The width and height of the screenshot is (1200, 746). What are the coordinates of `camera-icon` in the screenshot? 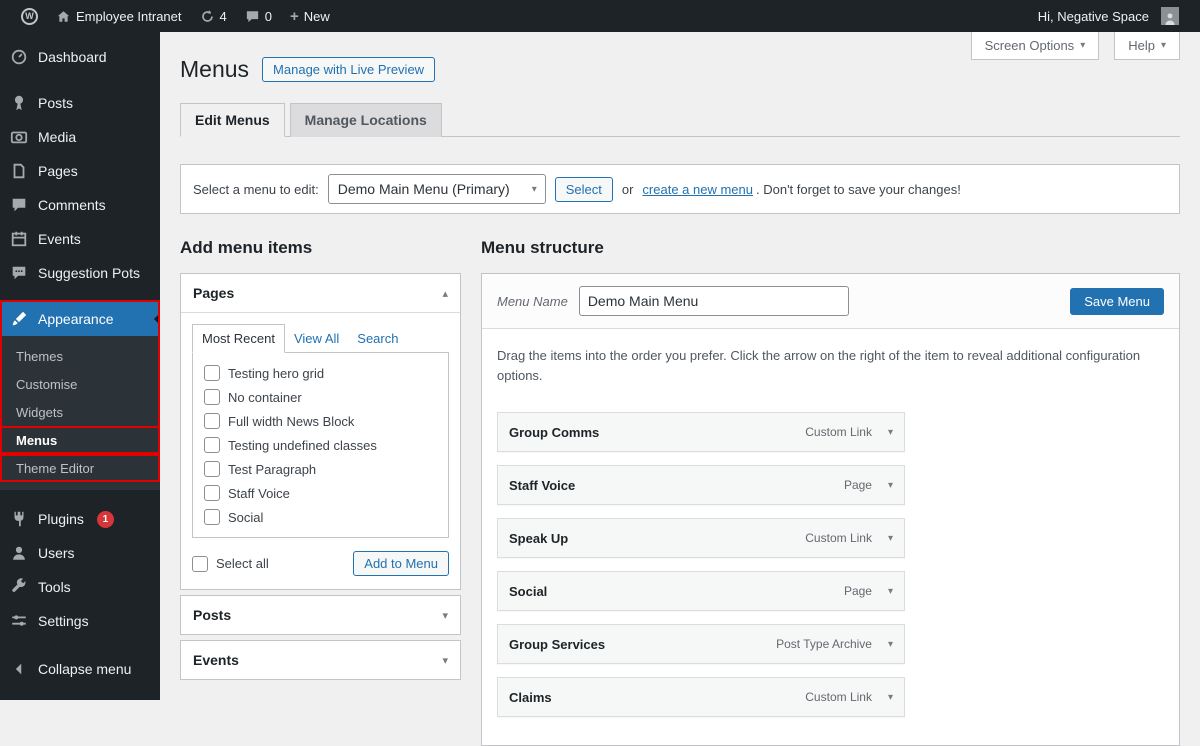 It's located at (19, 137).